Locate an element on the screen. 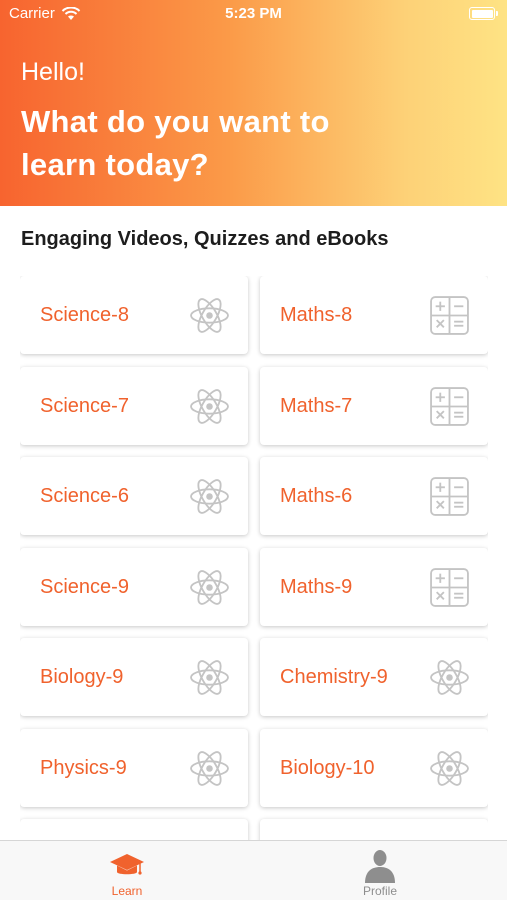 Image resolution: width=507 pixels, height=900 pixels. course-card: Chemistry-9 is located at coordinates (374, 677).